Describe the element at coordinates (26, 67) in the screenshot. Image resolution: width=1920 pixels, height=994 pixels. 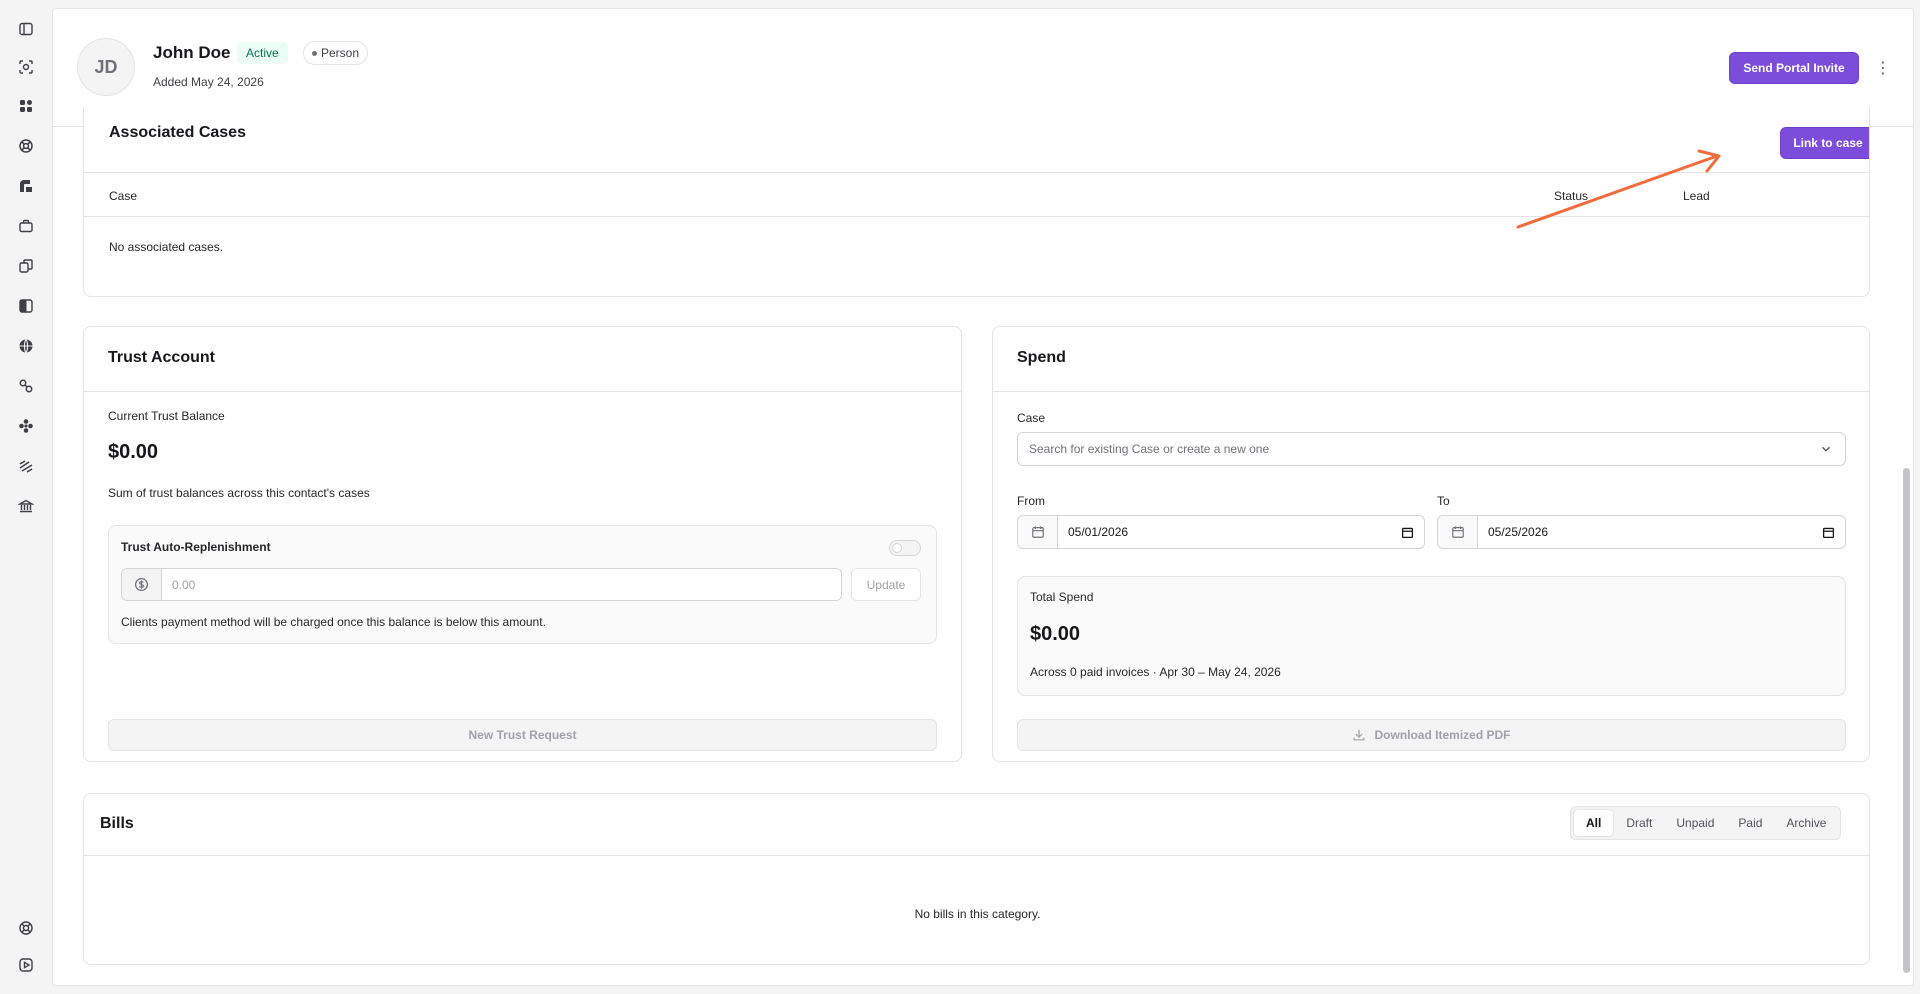
I see `scan-icon` at that location.